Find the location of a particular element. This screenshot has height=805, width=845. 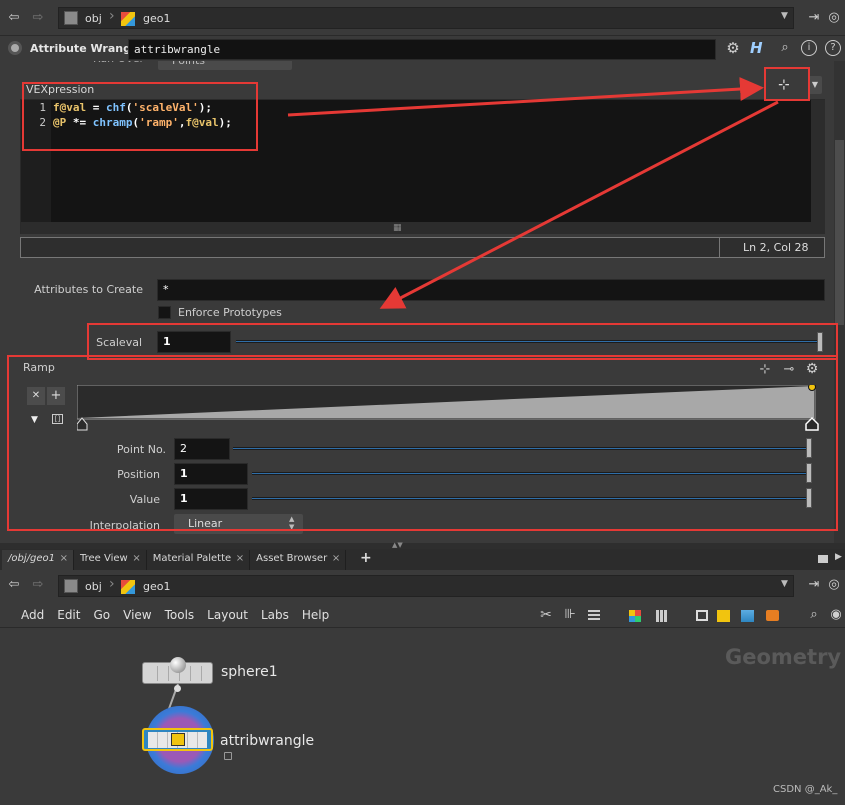

tab-label: Asset Browser is located at coordinates (292, 558).